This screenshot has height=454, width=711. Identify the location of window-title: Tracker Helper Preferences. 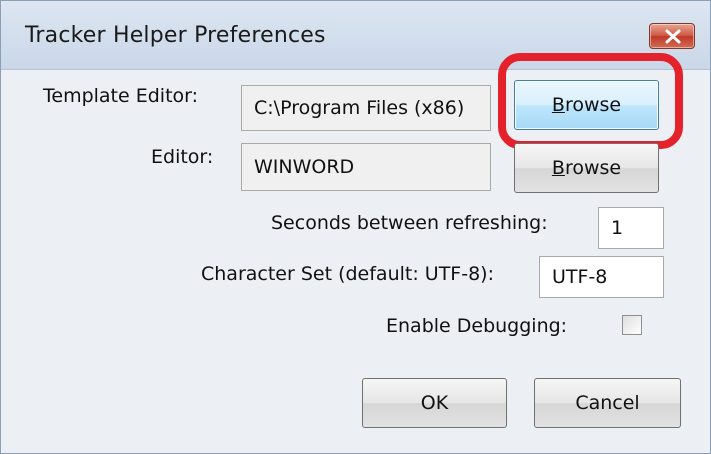
(175, 35).